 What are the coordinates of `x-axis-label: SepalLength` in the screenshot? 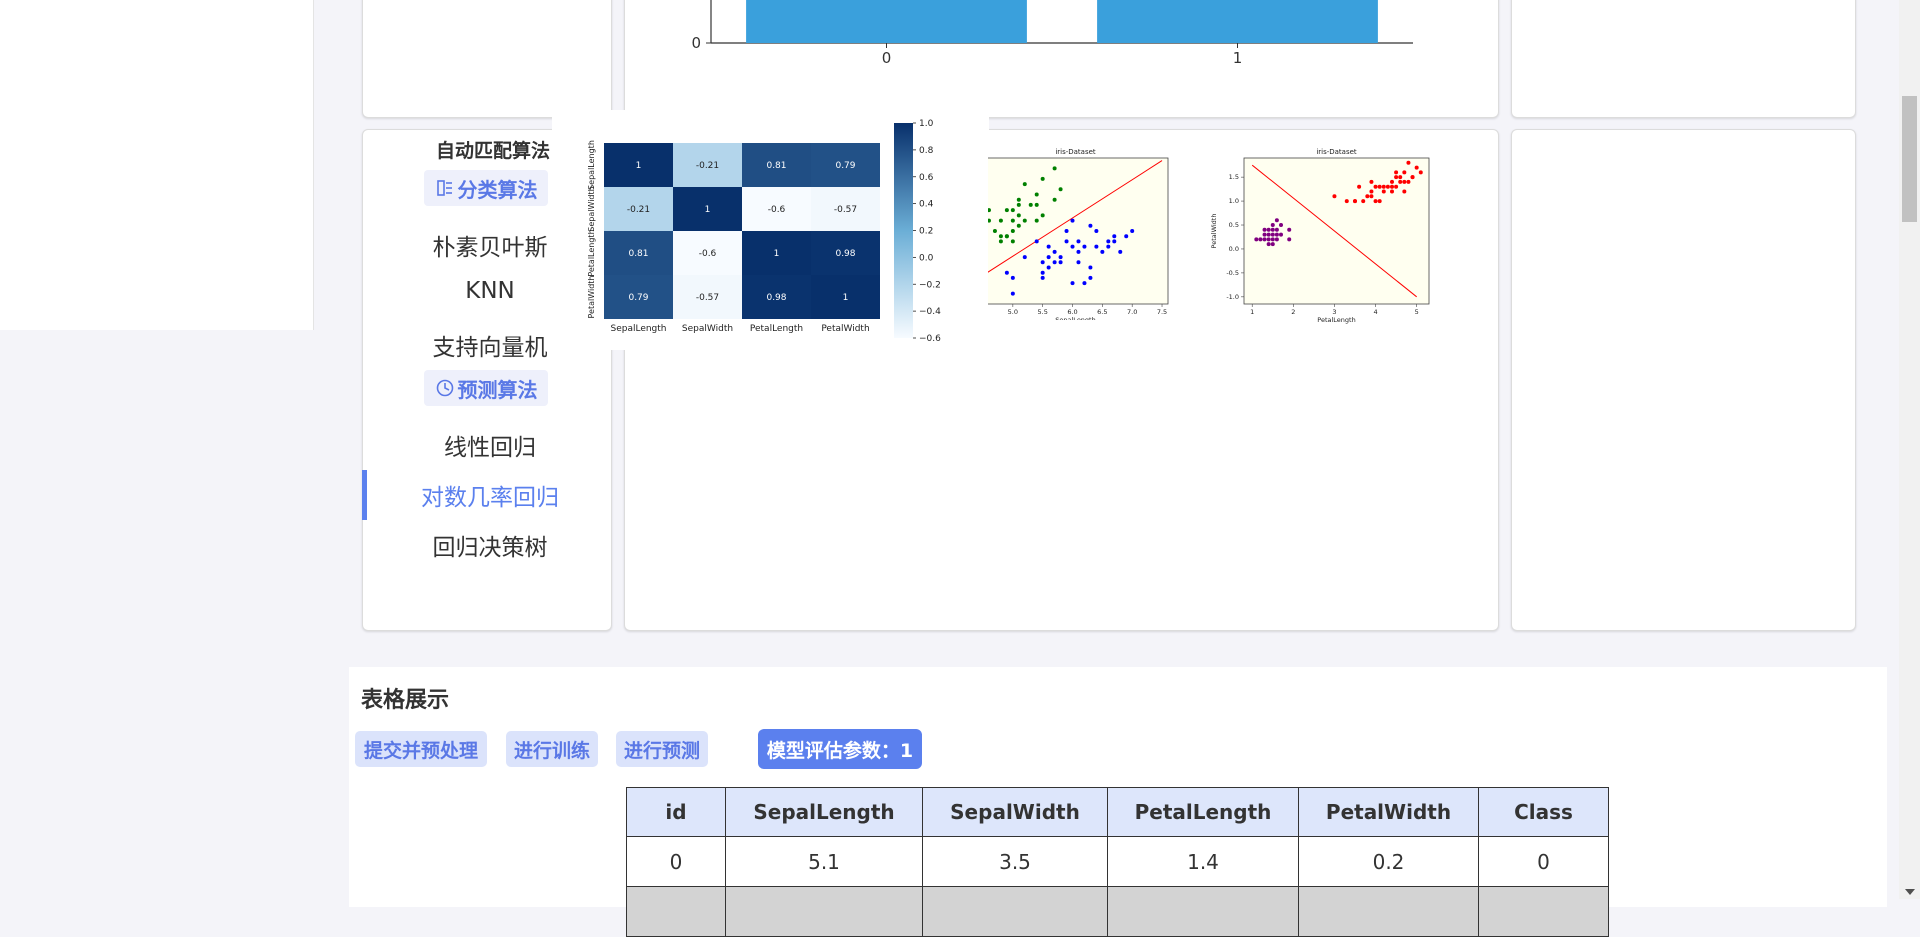 It's located at (1075, 318).